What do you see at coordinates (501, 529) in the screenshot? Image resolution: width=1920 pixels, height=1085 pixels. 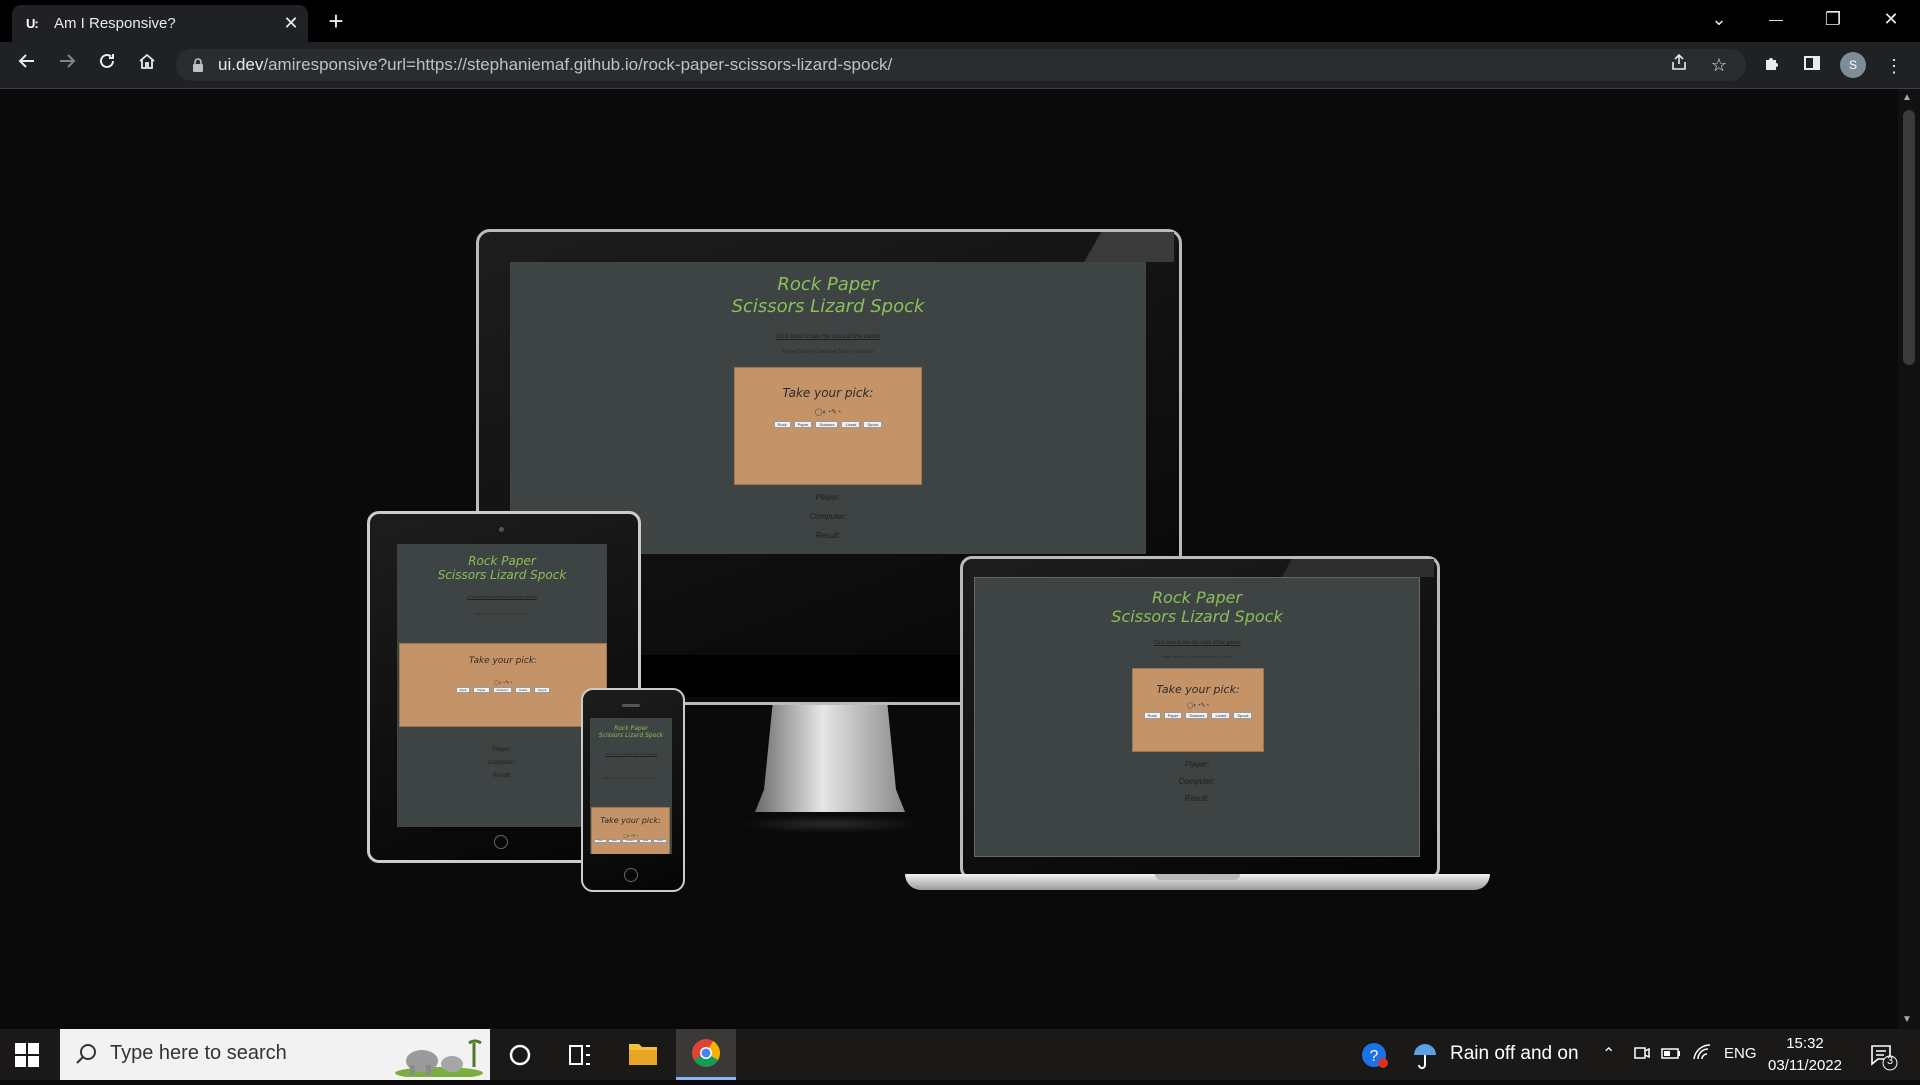 I see `tablet-camera-icon` at bounding box center [501, 529].